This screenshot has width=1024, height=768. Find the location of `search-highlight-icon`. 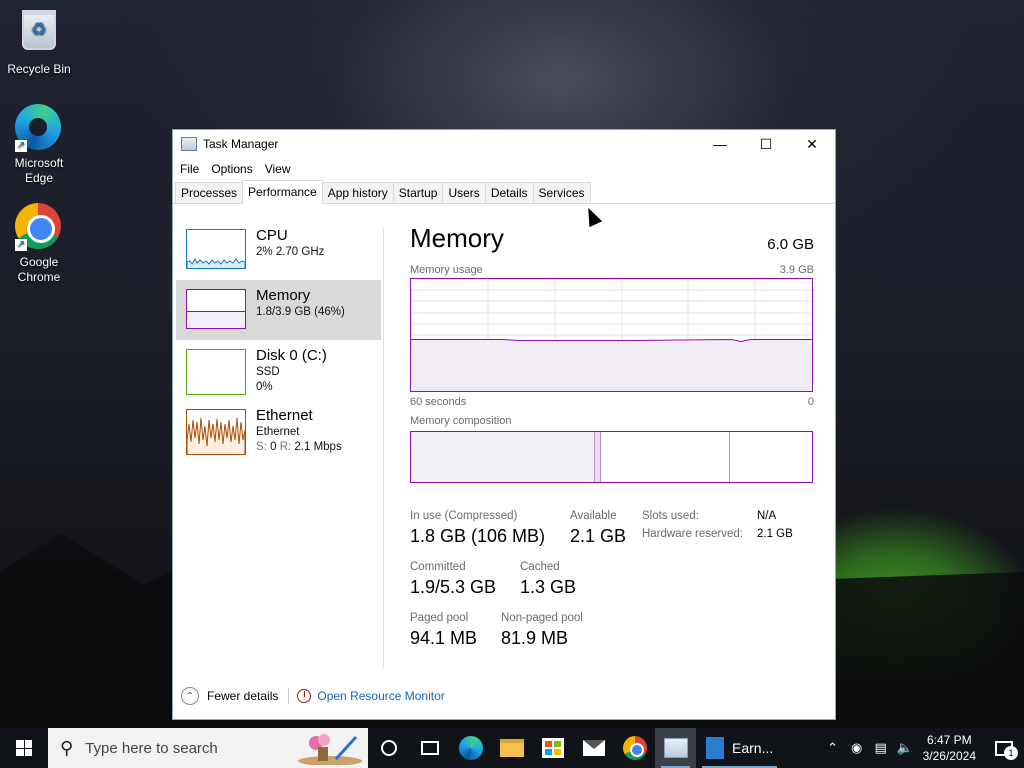

search-highlight-icon is located at coordinates (330, 749).